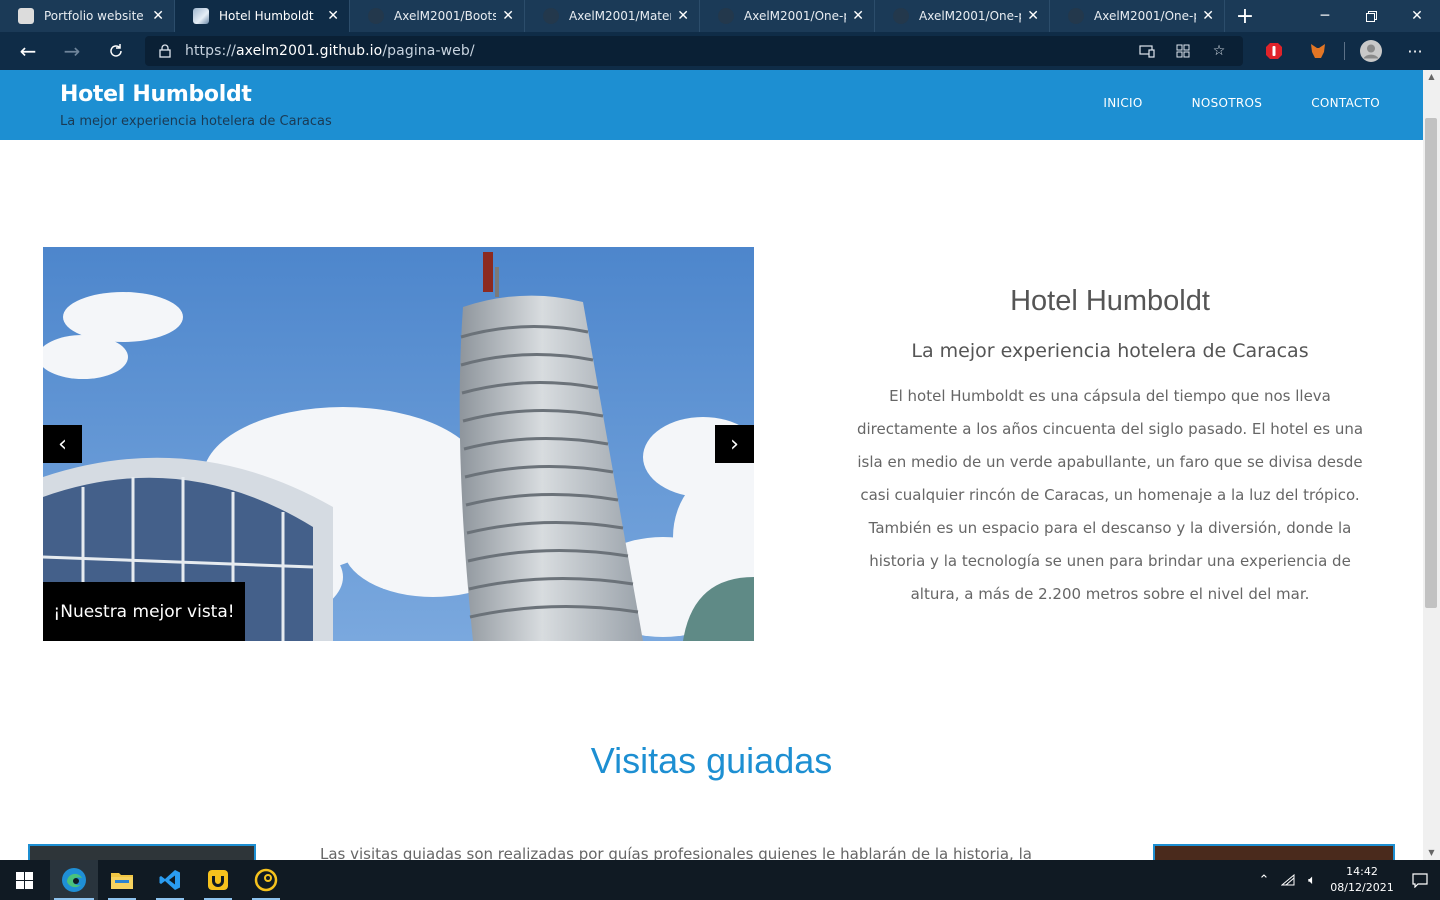  What do you see at coordinates (1227, 103) in the screenshot?
I see `nav-nosotros: NOSOTROS` at bounding box center [1227, 103].